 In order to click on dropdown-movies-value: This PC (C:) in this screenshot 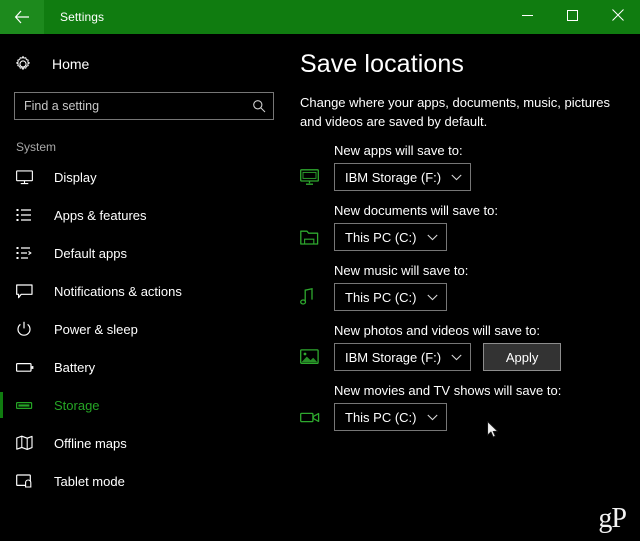, I will do `click(381, 417)`.